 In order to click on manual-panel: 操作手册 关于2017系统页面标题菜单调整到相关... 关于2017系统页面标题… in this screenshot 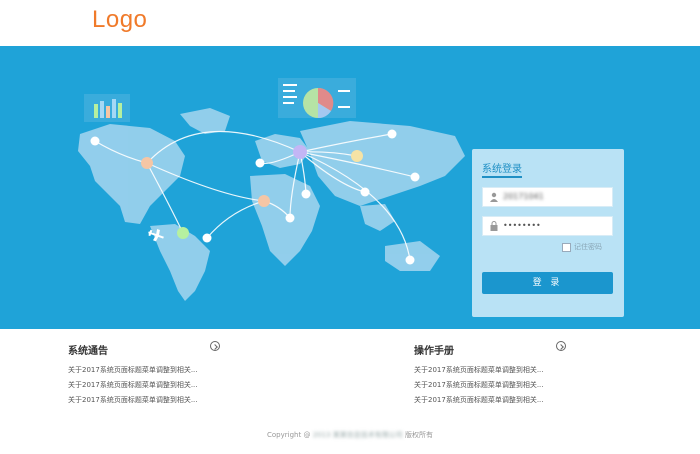, I will do `click(490, 374)`.